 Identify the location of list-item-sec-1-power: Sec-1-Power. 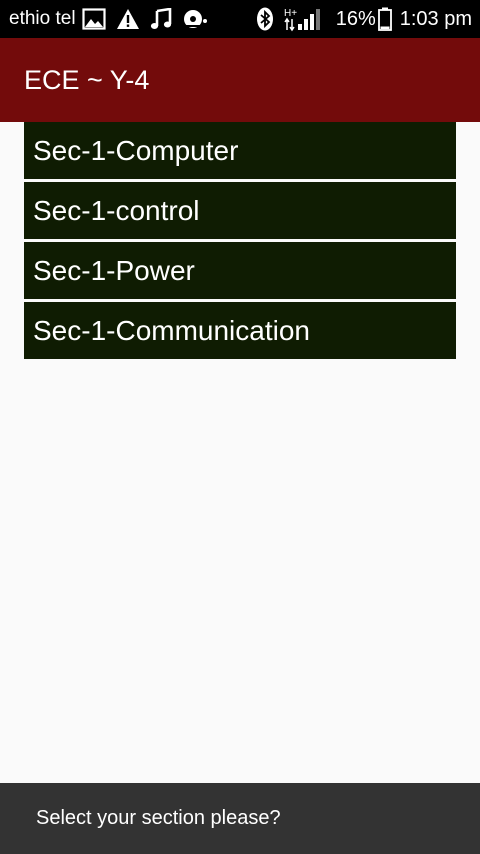
(240, 270).